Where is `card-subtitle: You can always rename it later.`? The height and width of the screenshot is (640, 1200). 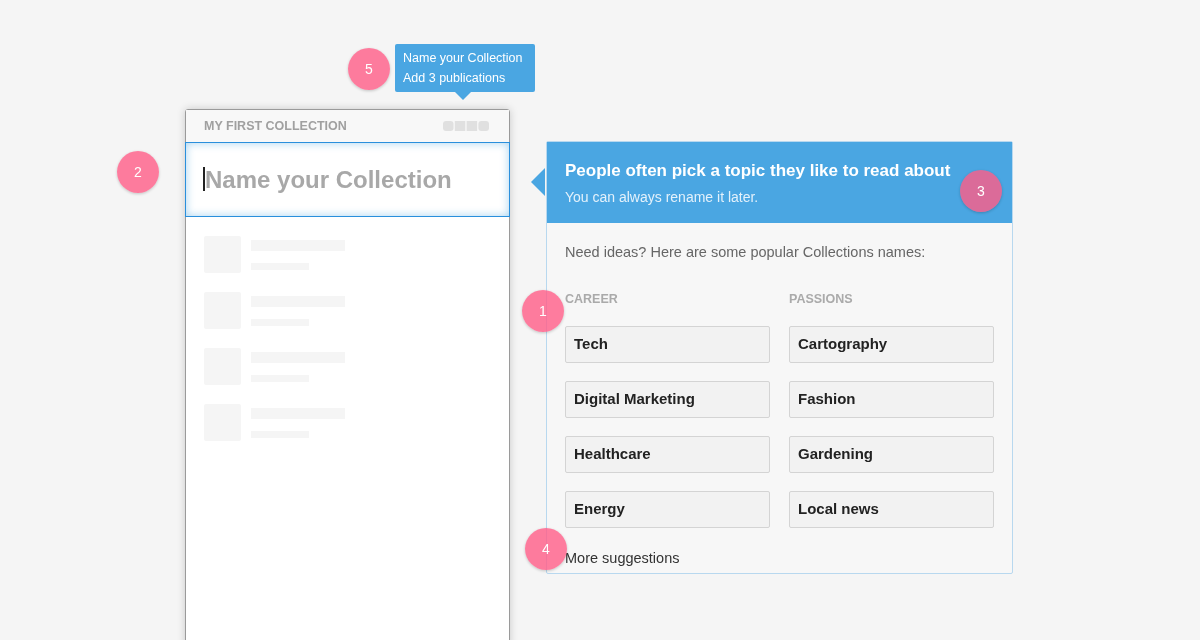
card-subtitle: You can always rename it later. is located at coordinates (662, 196).